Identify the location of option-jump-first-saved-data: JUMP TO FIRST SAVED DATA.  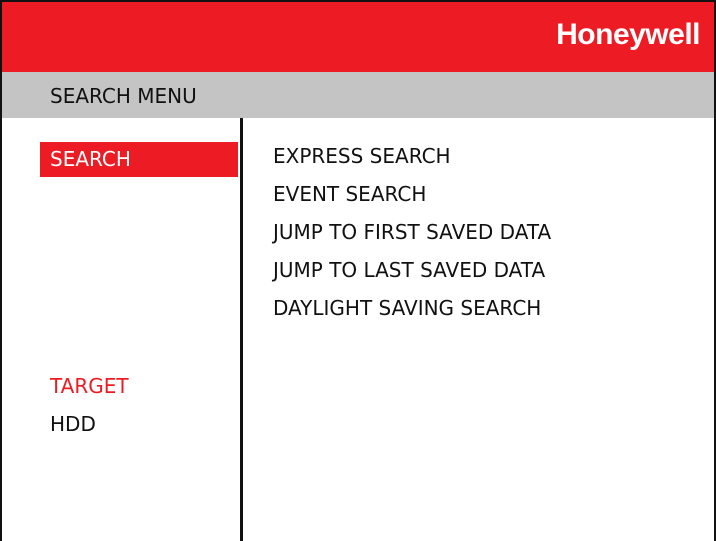
(412, 236).